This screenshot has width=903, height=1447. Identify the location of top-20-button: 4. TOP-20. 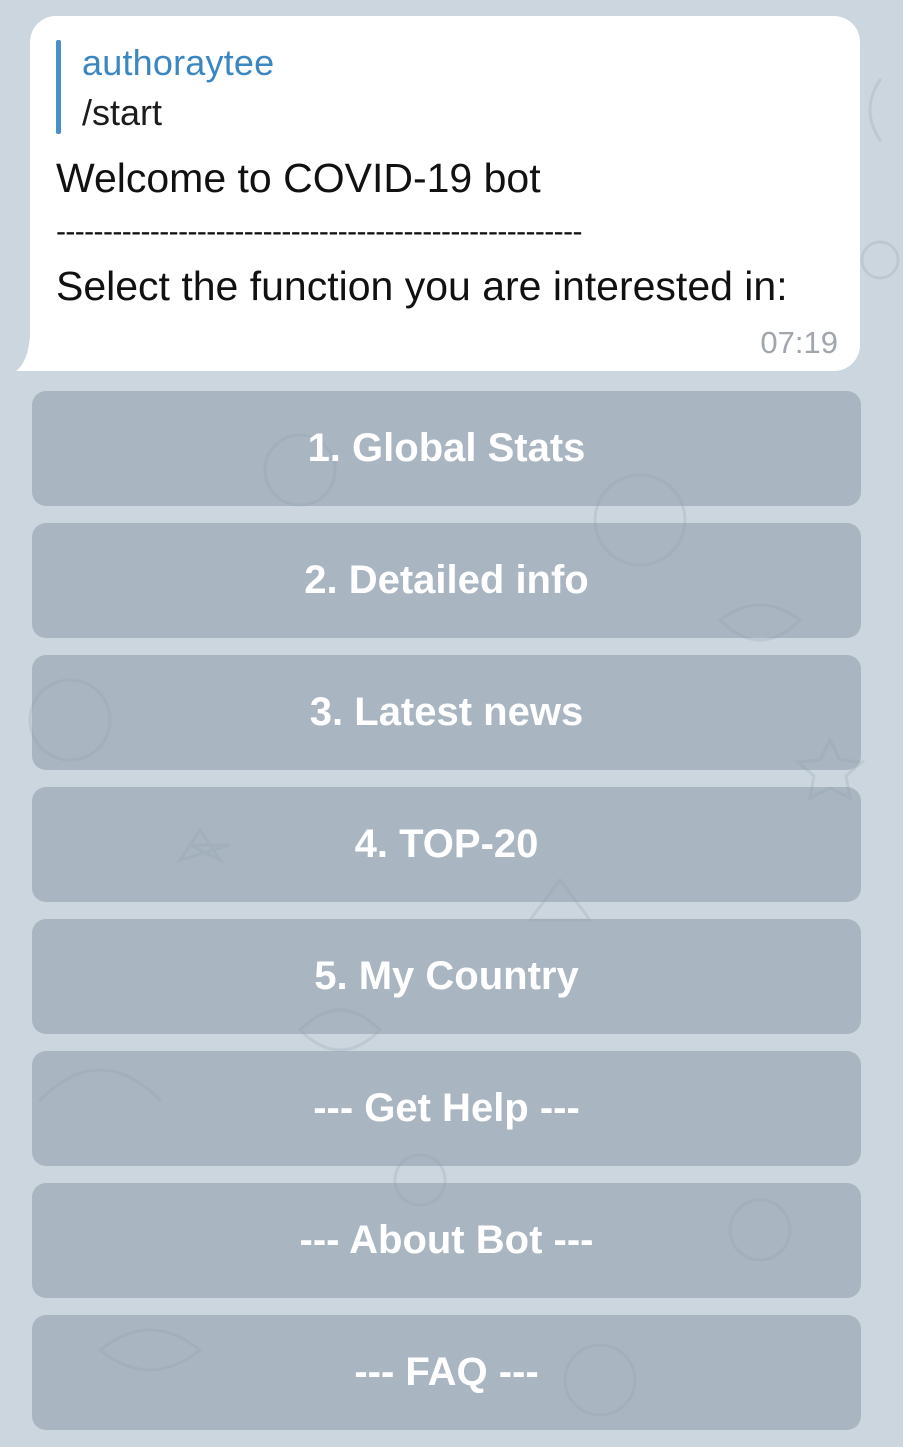
(446, 844).